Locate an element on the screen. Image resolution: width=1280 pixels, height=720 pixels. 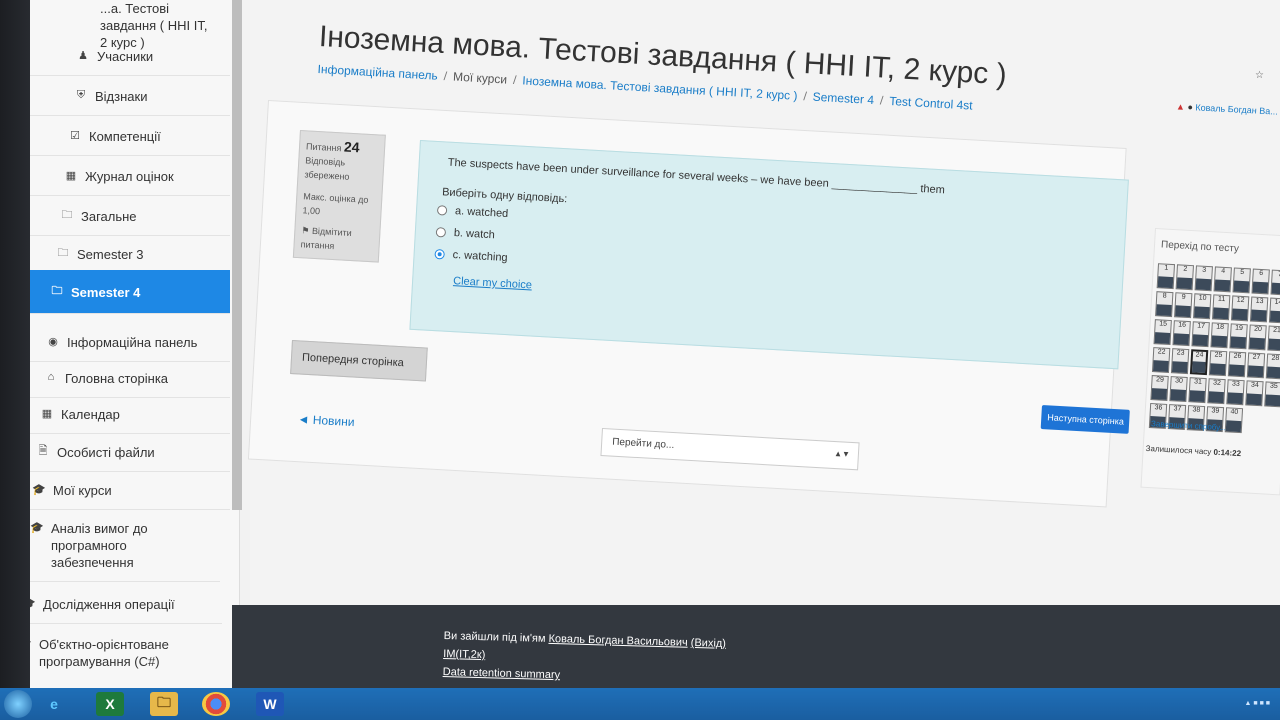
flag-icon: ⚑ is located at coordinates (305, 230).